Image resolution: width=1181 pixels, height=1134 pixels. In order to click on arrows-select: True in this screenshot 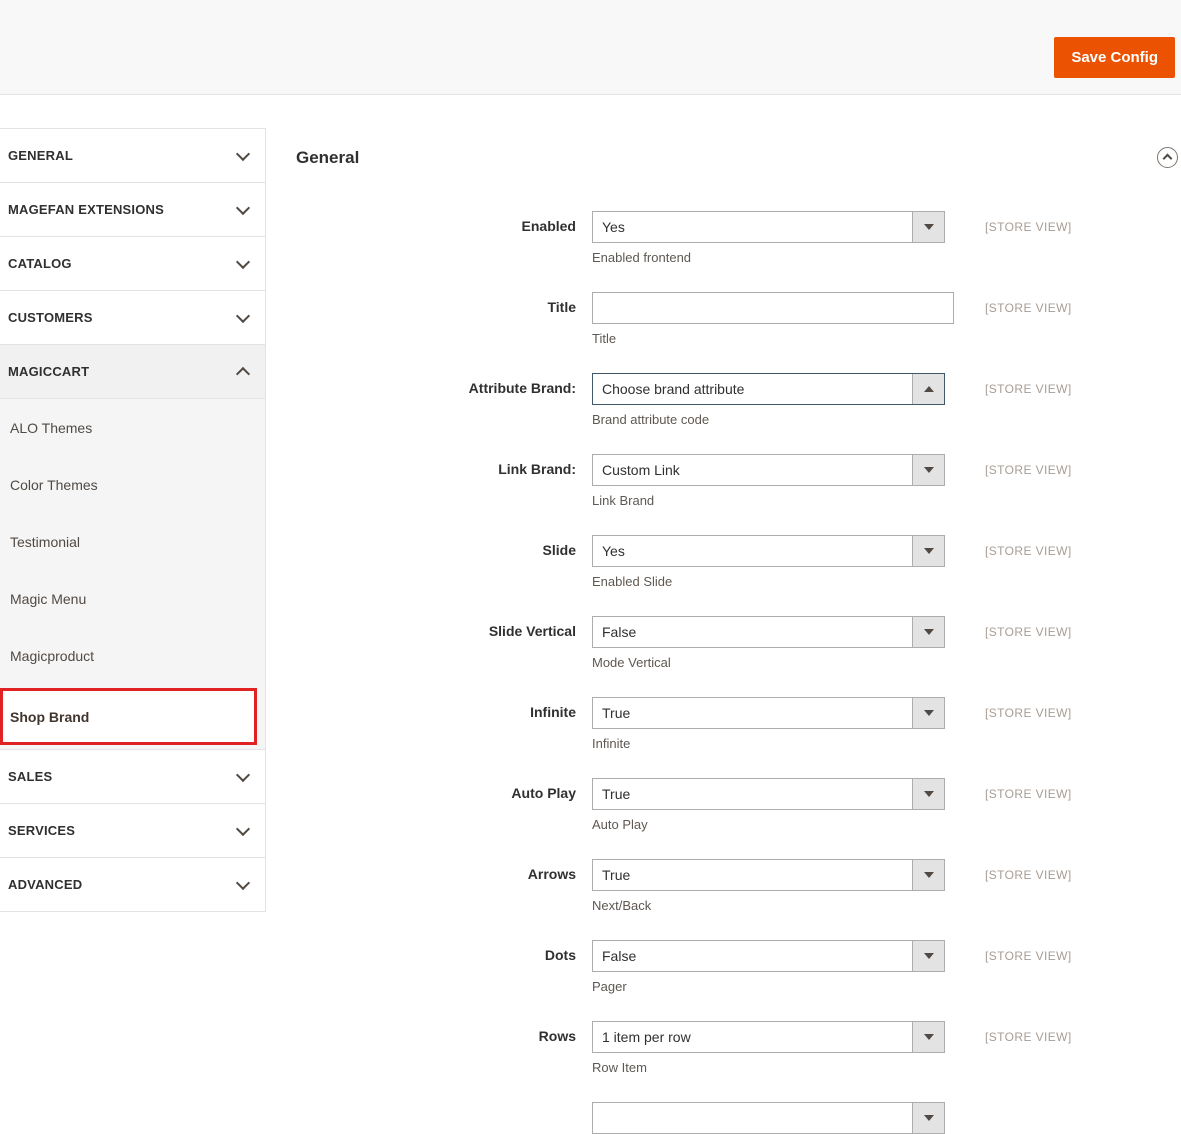, I will do `click(768, 875)`.